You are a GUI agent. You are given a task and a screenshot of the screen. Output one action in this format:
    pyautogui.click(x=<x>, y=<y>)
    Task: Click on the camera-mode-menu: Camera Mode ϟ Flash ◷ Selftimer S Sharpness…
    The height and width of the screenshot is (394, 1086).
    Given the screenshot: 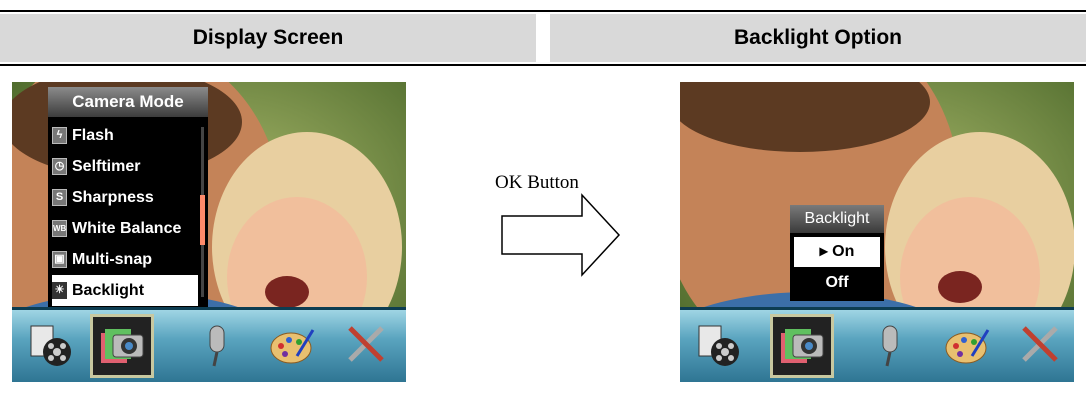 What is the action you would take?
    pyautogui.click(x=128, y=197)
    